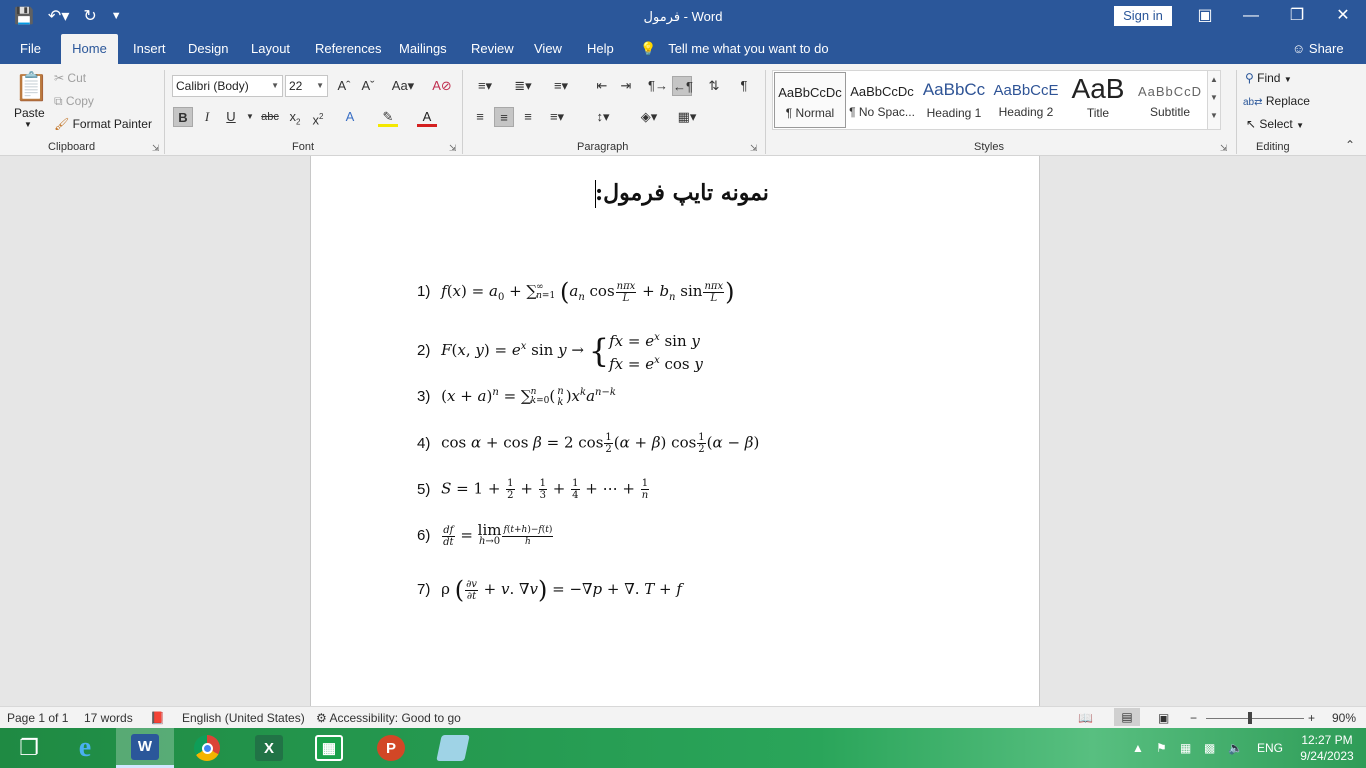 The width and height of the screenshot is (1366, 768). I want to click on action-center-icon: ⚑, so click(1161, 748).